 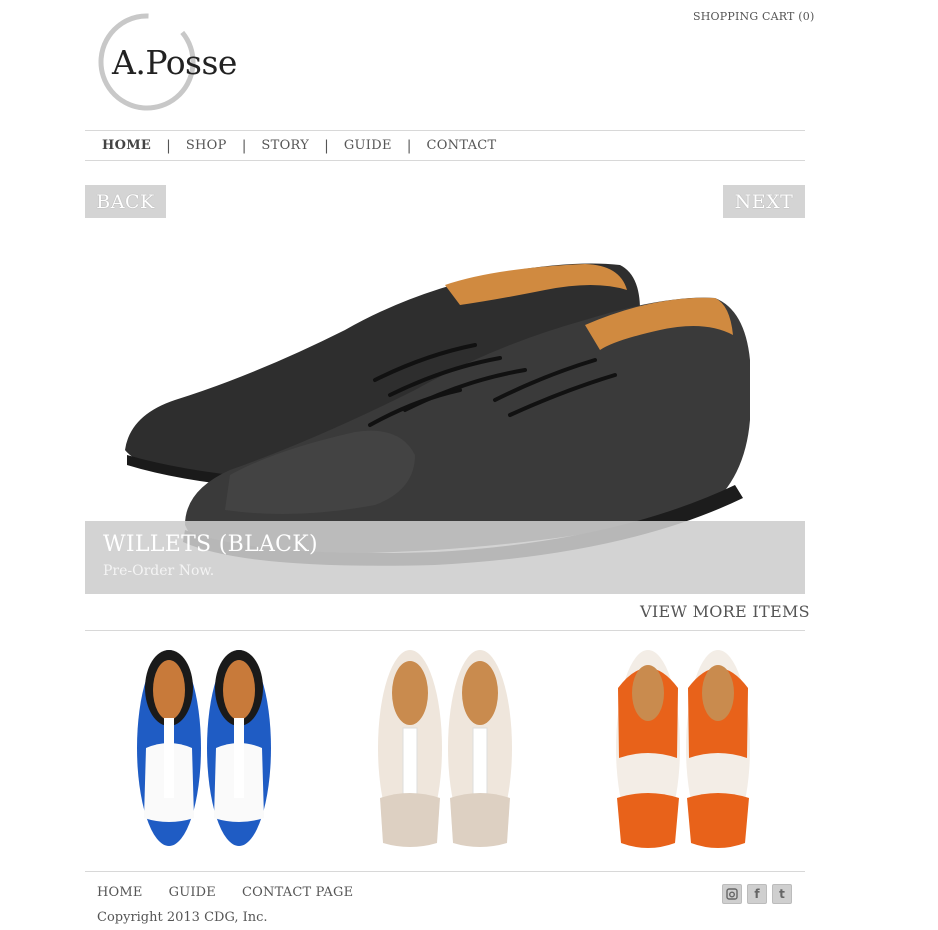 I want to click on product-thumb-blue-shoes, so click(x=204, y=750).